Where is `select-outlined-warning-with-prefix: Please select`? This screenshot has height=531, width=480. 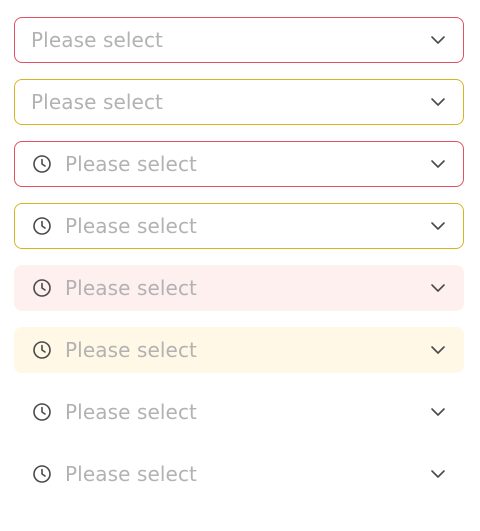 select-outlined-warning-with-prefix: Please select is located at coordinates (239, 226).